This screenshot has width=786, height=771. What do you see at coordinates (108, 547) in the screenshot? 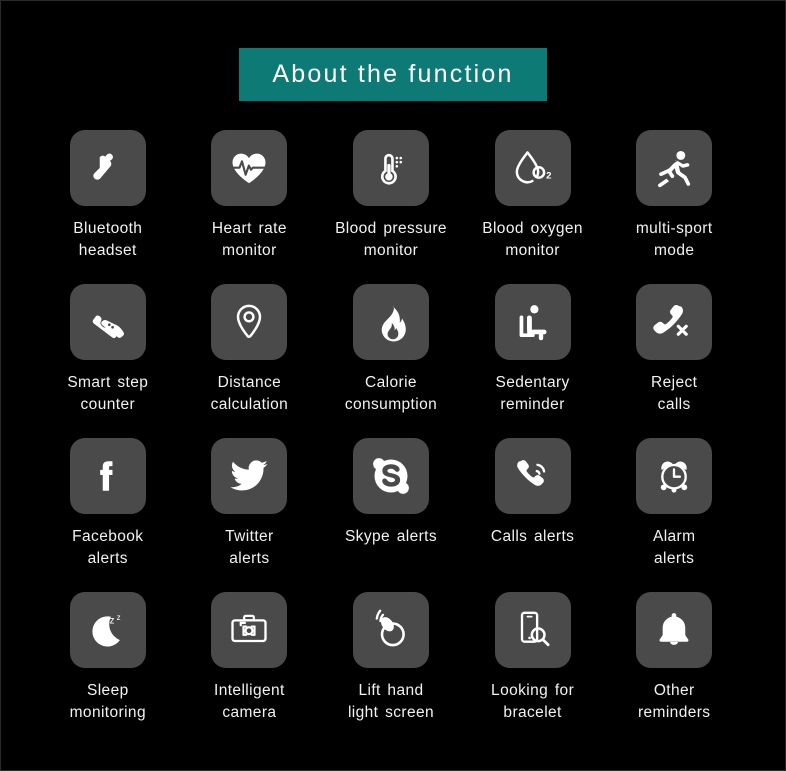
I see `feature-label: Facebook alerts` at bounding box center [108, 547].